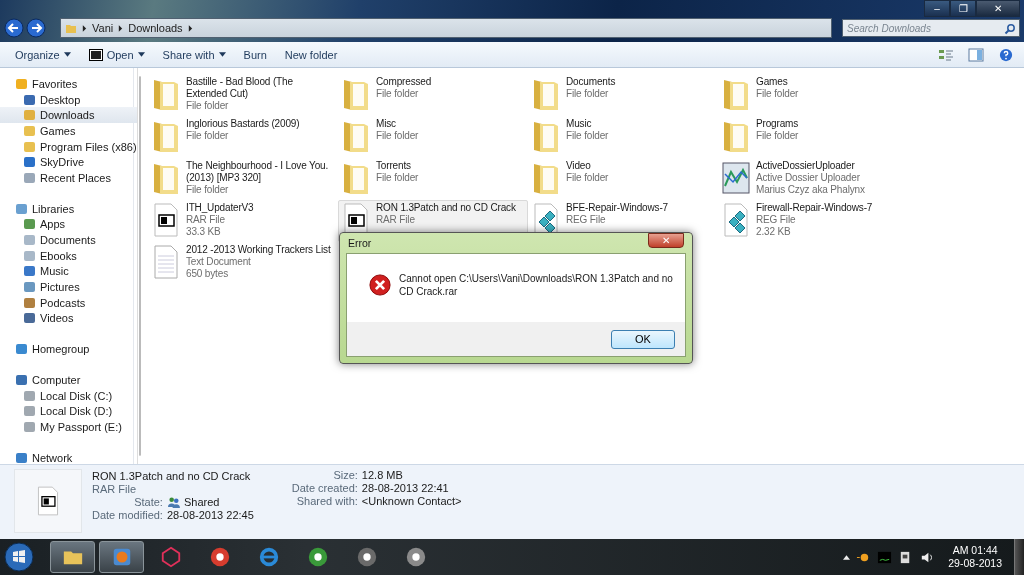 The height and width of the screenshot is (575, 1024). What do you see at coordinates (68, 411) in the screenshot?
I see `sidebar-item: Local Disk (D:)` at bounding box center [68, 411].